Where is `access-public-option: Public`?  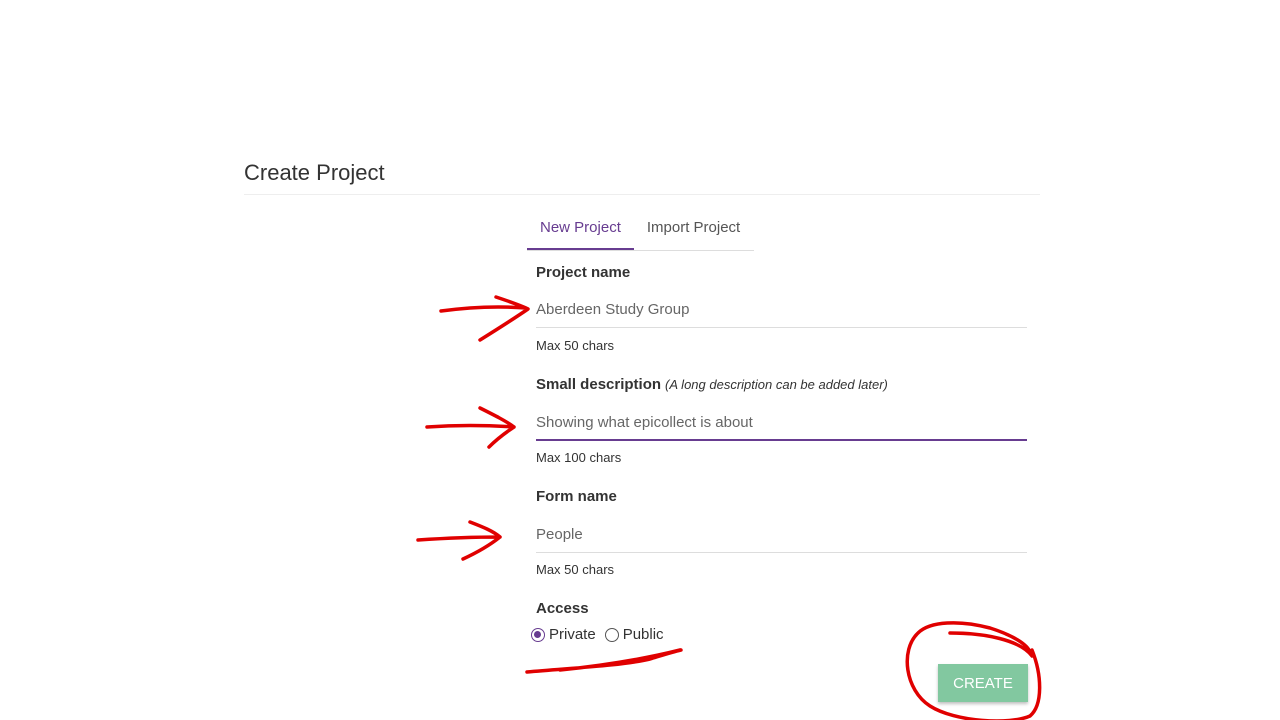 access-public-option: Public is located at coordinates (634, 634).